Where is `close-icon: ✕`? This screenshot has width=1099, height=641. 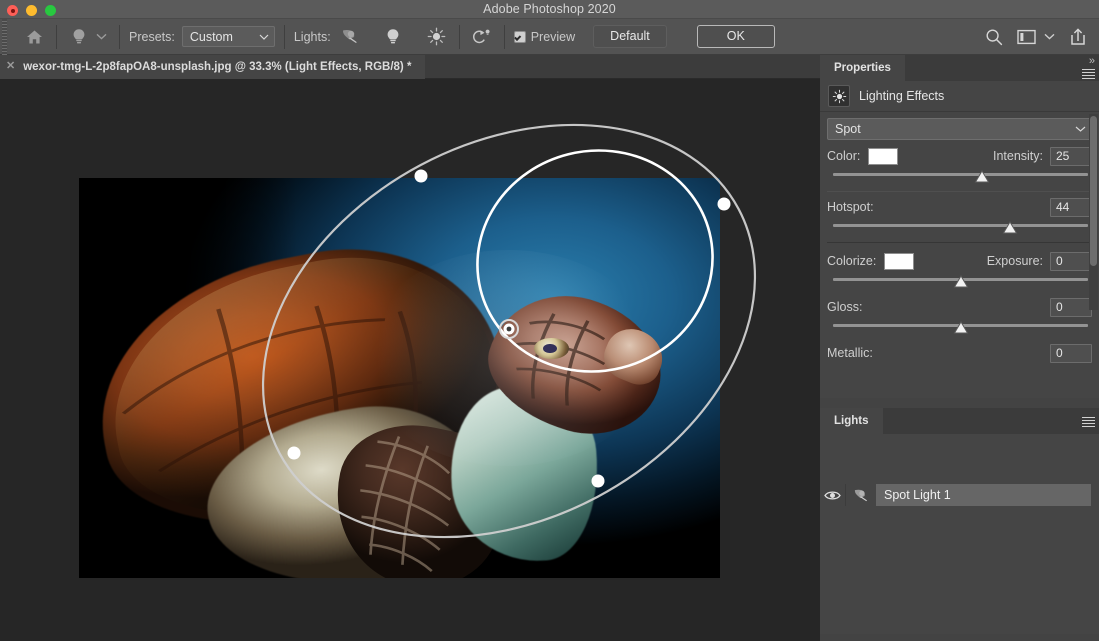
close-icon: ✕ is located at coordinates (10, 66).